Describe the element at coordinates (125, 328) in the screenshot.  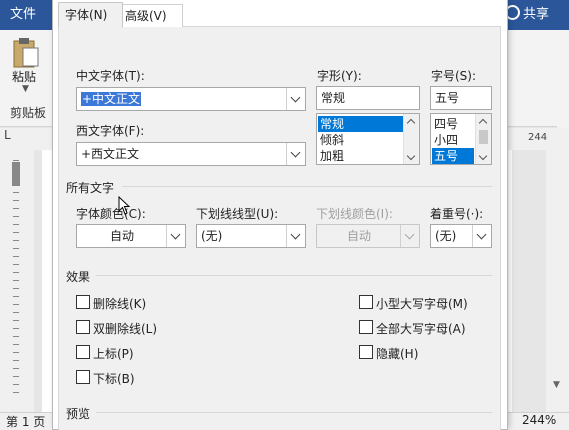
I see `double-strikethrough-label: 双删除线(L)` at that location.